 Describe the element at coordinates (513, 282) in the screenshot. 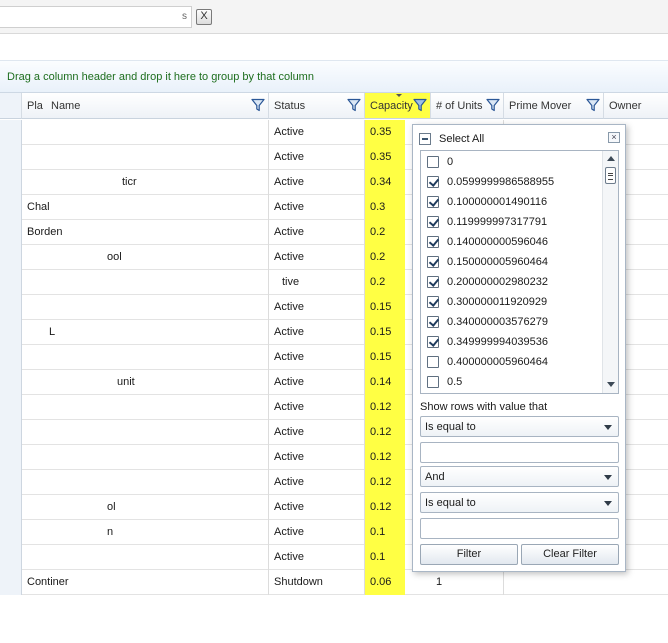

I see `filter-option: 0.200000002980232` at that location.